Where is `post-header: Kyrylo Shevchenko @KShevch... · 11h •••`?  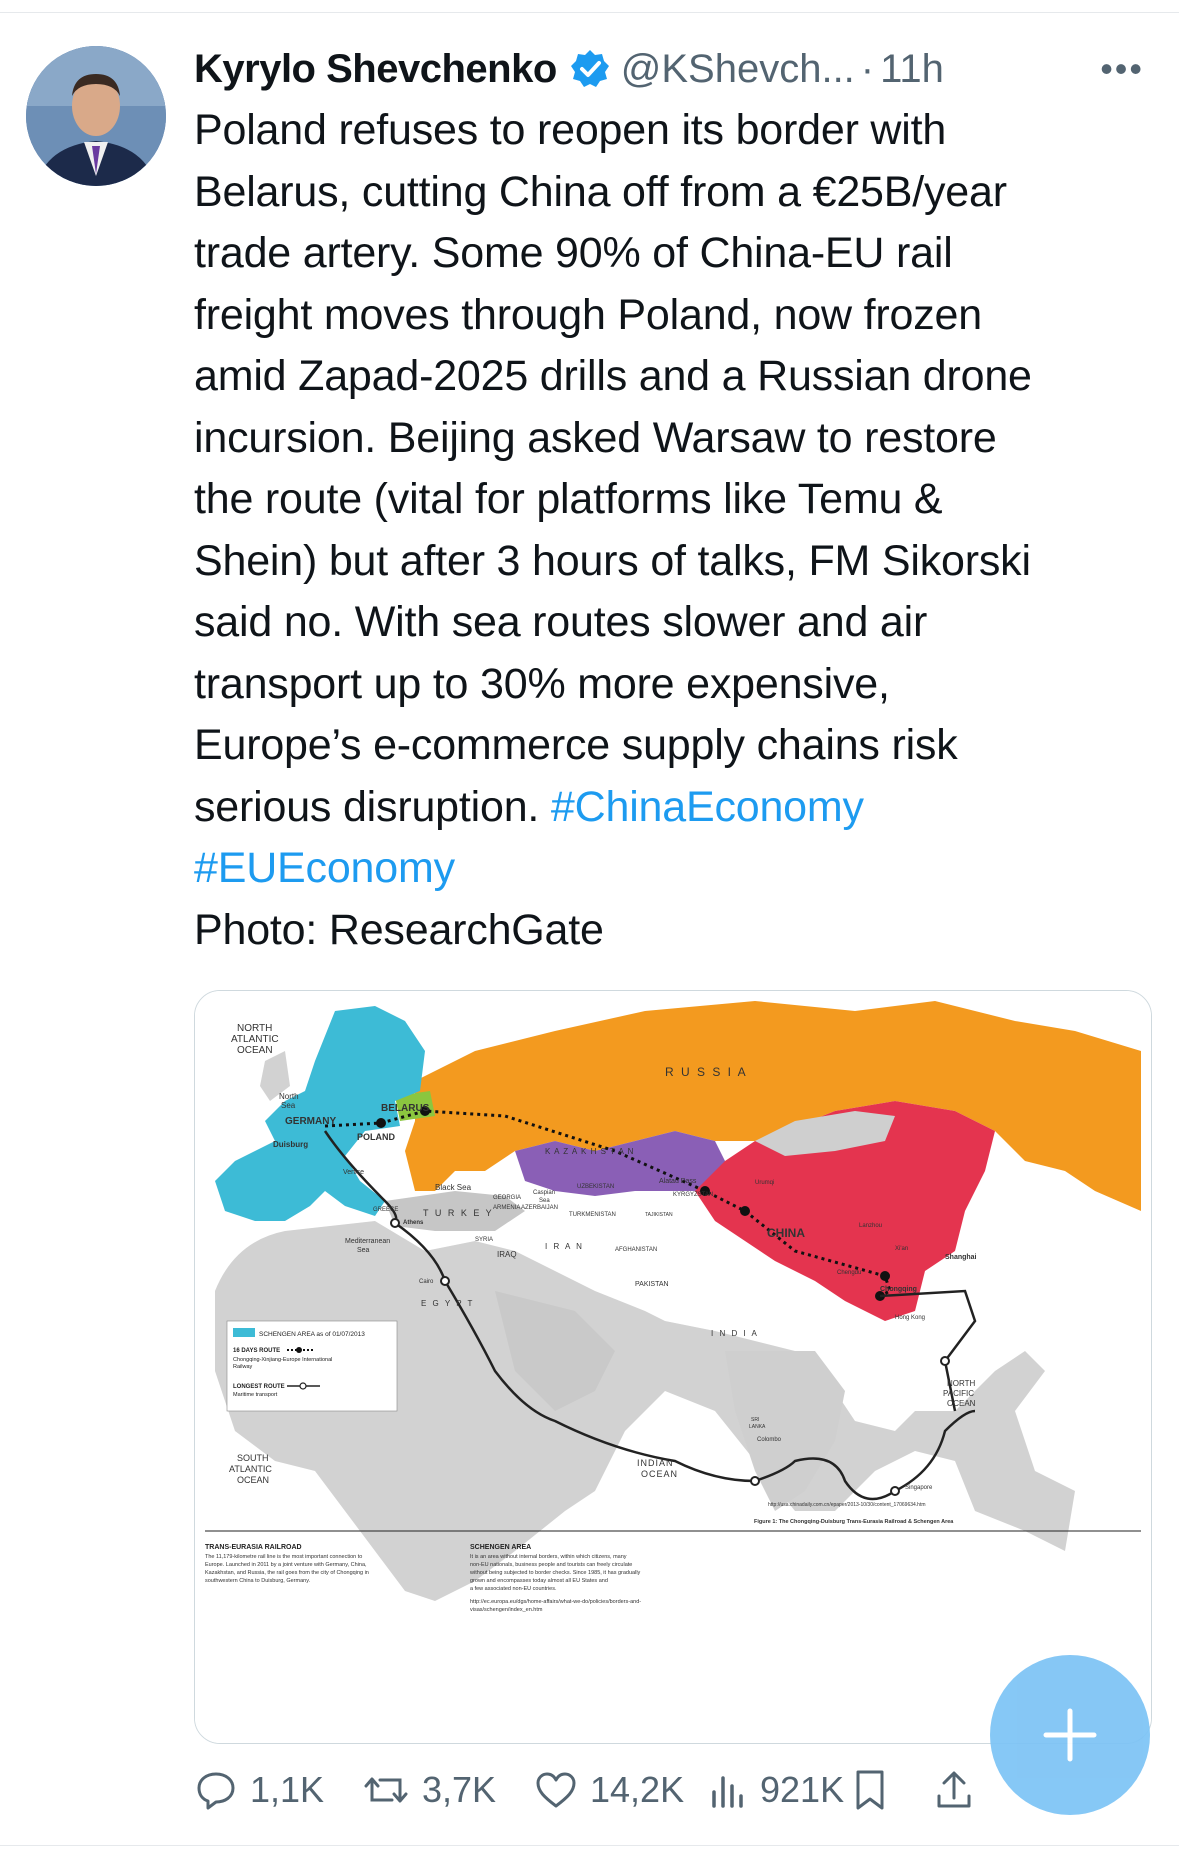
post-header: Kyrylo Shevchenko @KShevch... · 11h ••• is located at coordinates (669, 69).